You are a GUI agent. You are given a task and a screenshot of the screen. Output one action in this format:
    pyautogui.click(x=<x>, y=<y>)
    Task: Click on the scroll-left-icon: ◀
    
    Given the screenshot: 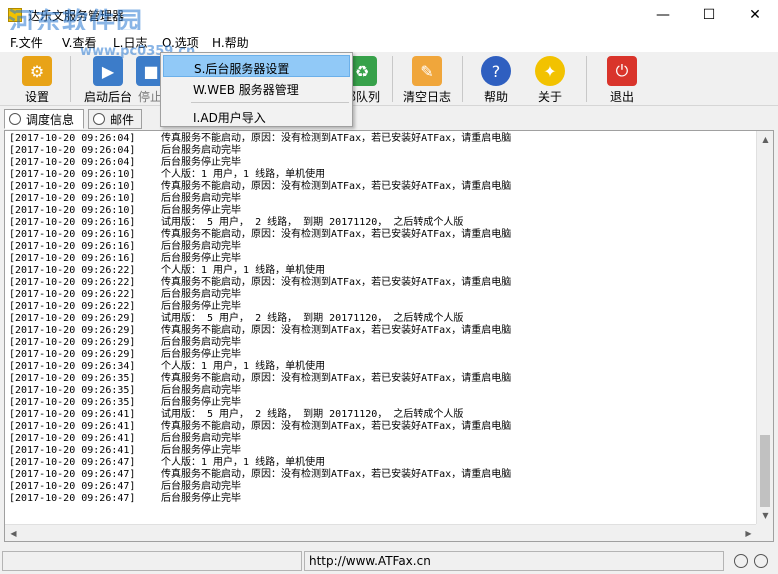 What is the action you would take?
    pyautogui.click(x=13, y=533)
    